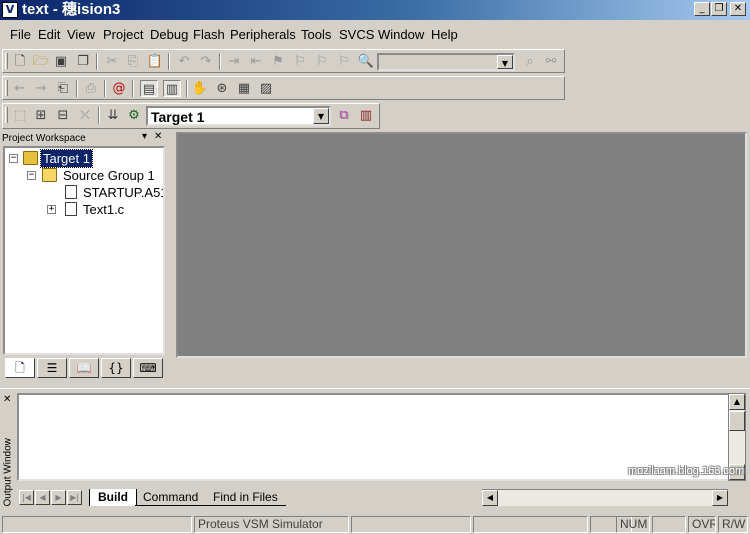 Image resolution: width=750 pixels, height=534 pixels. What do you see at coordinates (209, 34) in the screenshot?
I see `menu-flash: Flash` at bounding box center [209, 34].